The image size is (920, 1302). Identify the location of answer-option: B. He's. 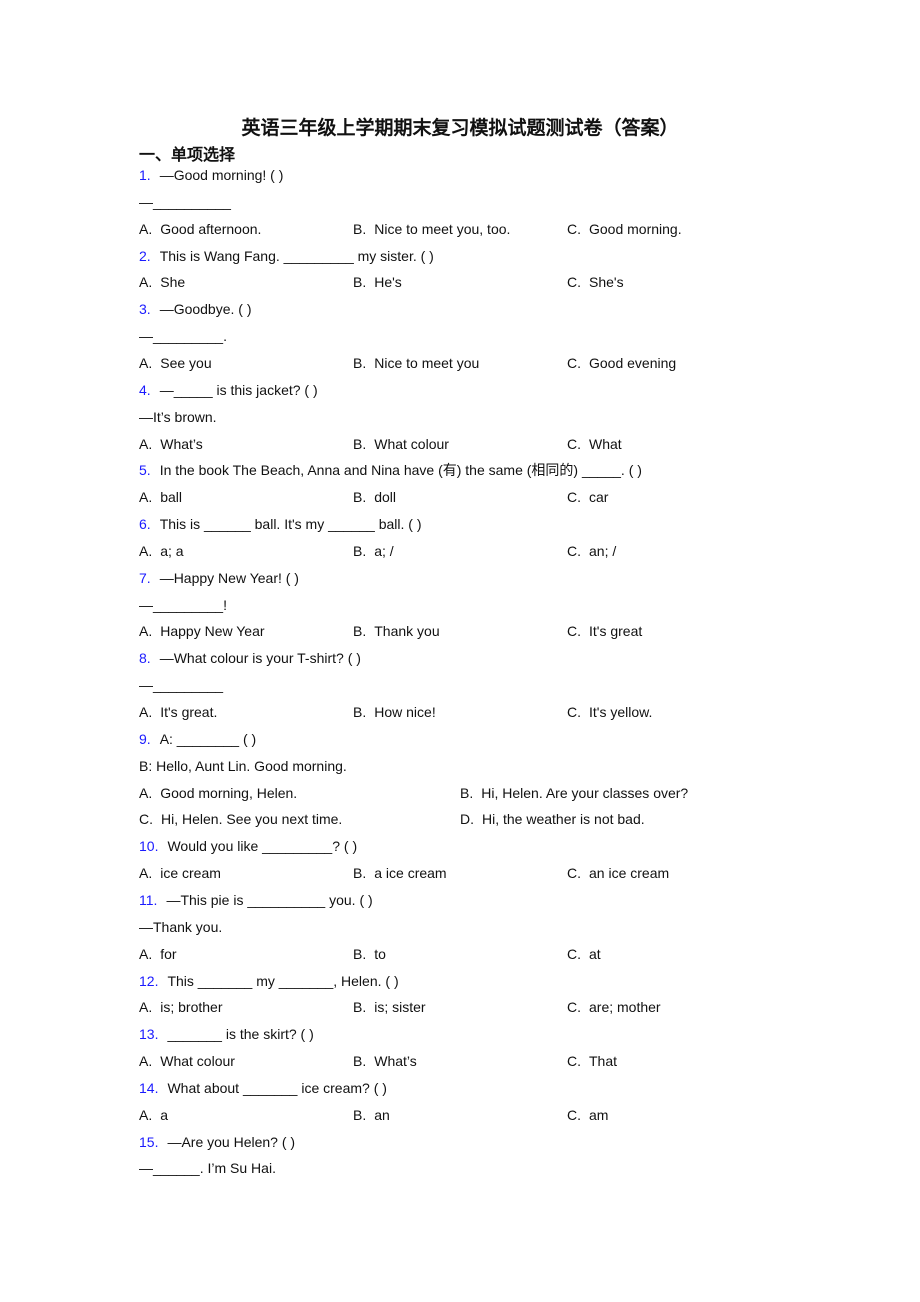
(377, 282).